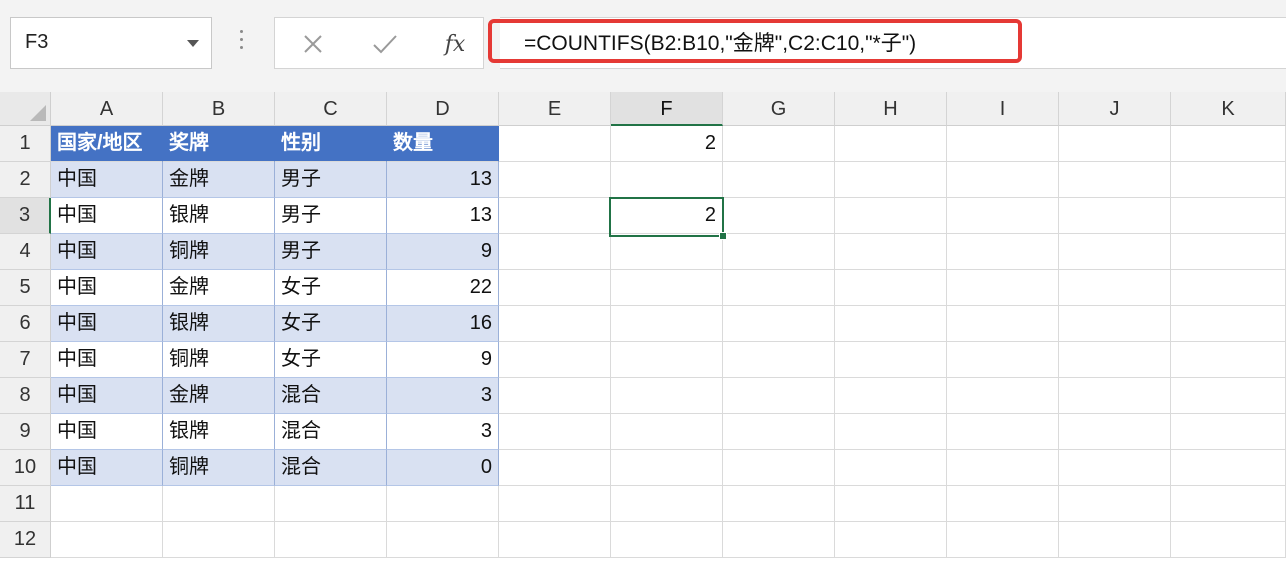 Image resolution: width=1286 pixels, height=562 pixels. Describe the element at coordinates (1228, 540) in the screenshot. I see `cell-k12` at that location.